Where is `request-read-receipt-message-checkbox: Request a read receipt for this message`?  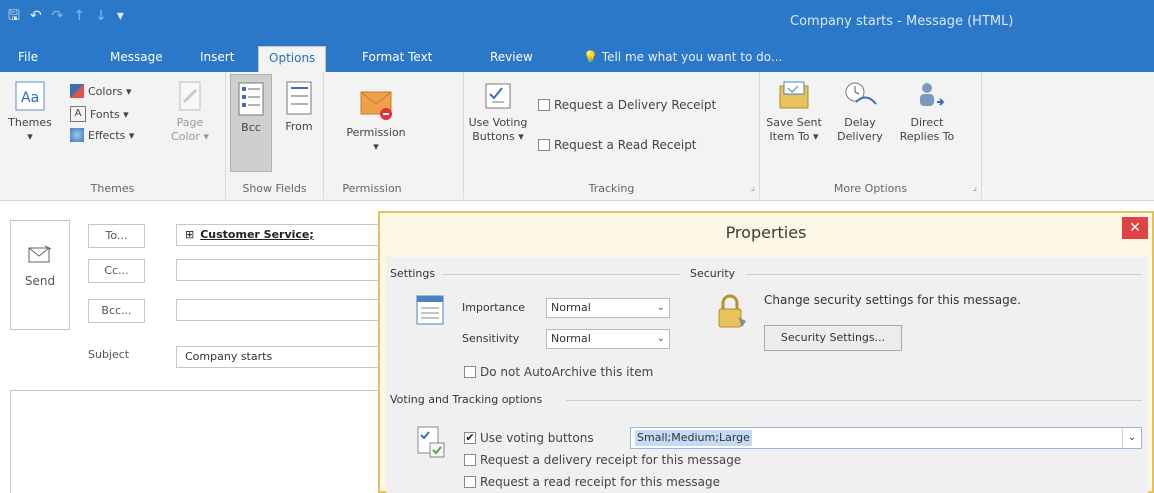 request-read-receipt-message-checkbox: Request a read receipt for this message is located at coordinates (592, 482).